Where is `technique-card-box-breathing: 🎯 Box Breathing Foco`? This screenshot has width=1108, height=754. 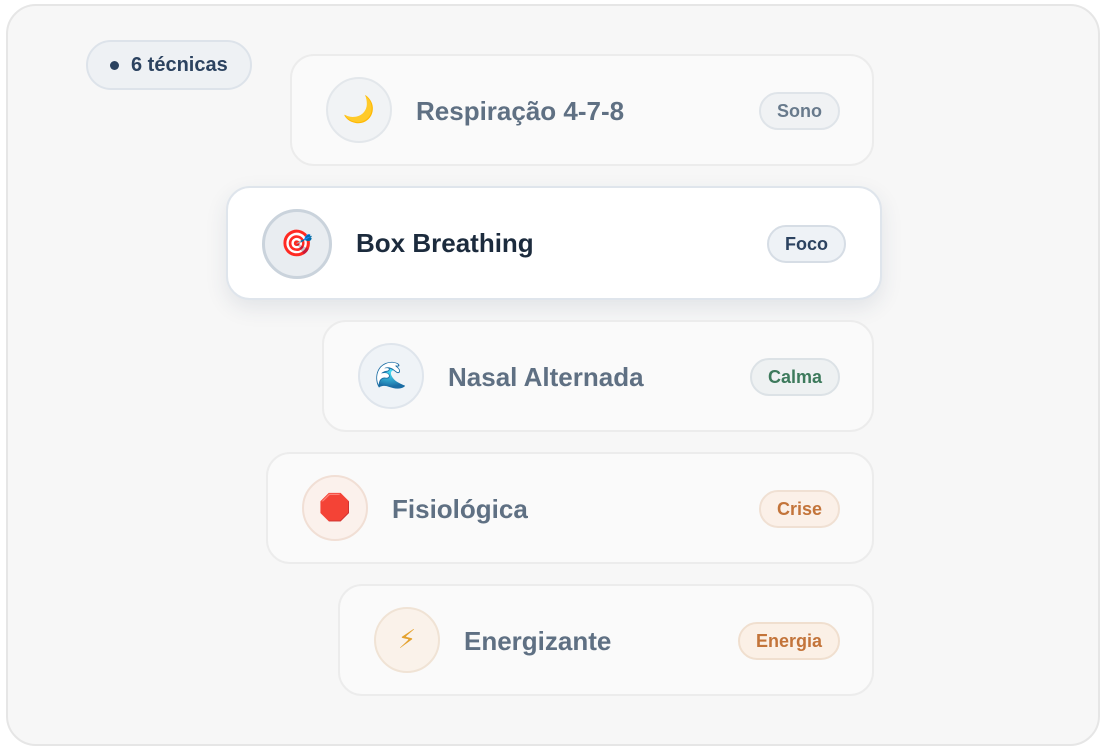
technique-card-box-breathing: 🎯 Box Breathing Foco is located at coordinates (554, 243).